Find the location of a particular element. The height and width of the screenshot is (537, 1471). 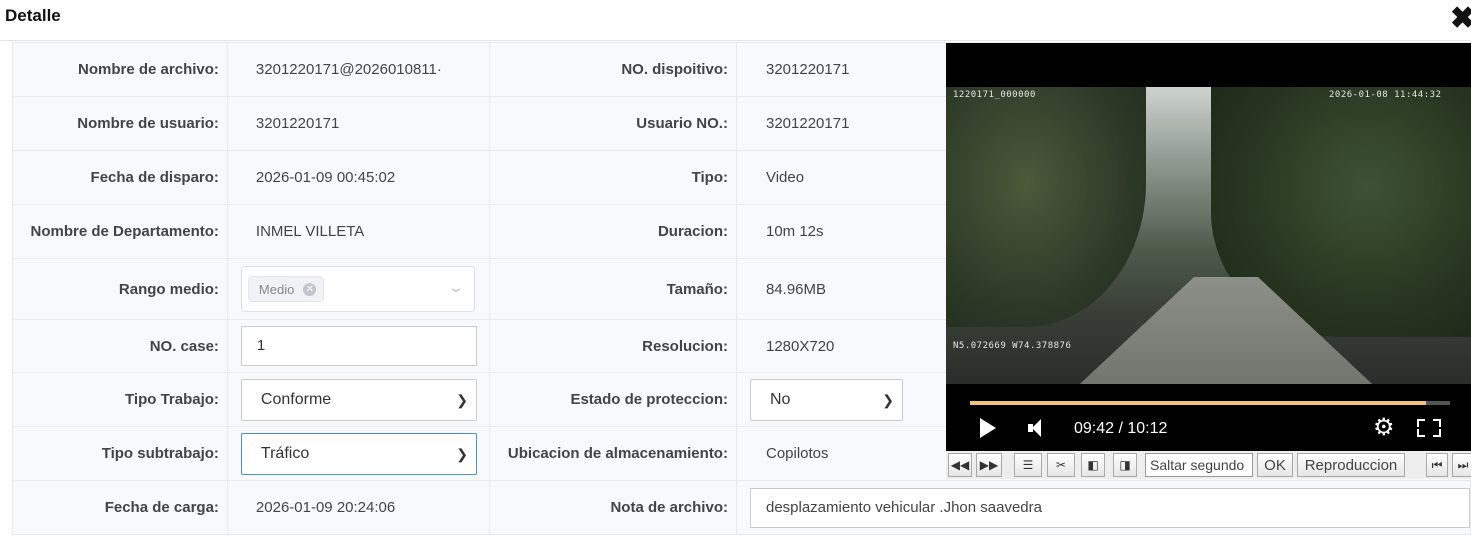

department-value: INMEL VILLETA is located at coordinates (358, 231).